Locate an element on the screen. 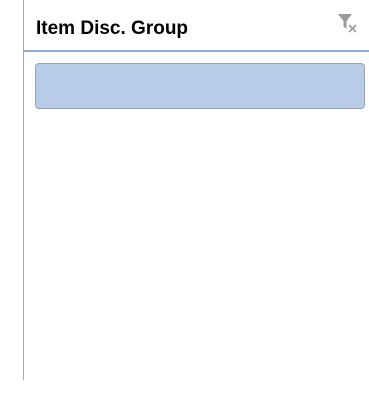 The height and width of the screenshot is (398, 369). slicer-title: Item Disc. Group is located at coordinates (112, 28).